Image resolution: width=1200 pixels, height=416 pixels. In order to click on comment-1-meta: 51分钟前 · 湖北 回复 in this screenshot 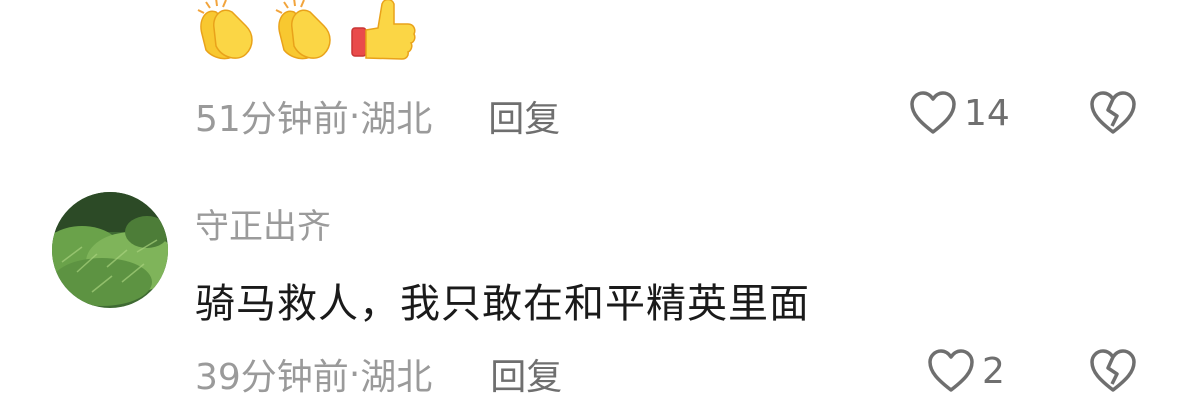, I will do `click(377, 116)`.